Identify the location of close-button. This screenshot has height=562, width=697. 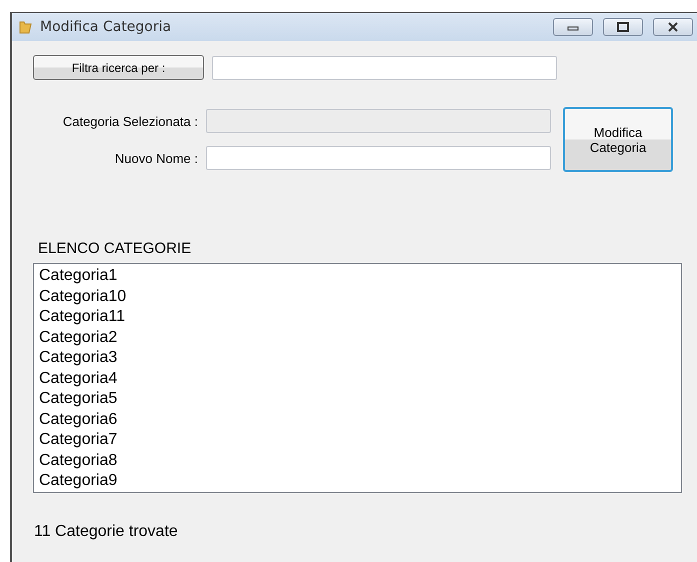
(673, 27).